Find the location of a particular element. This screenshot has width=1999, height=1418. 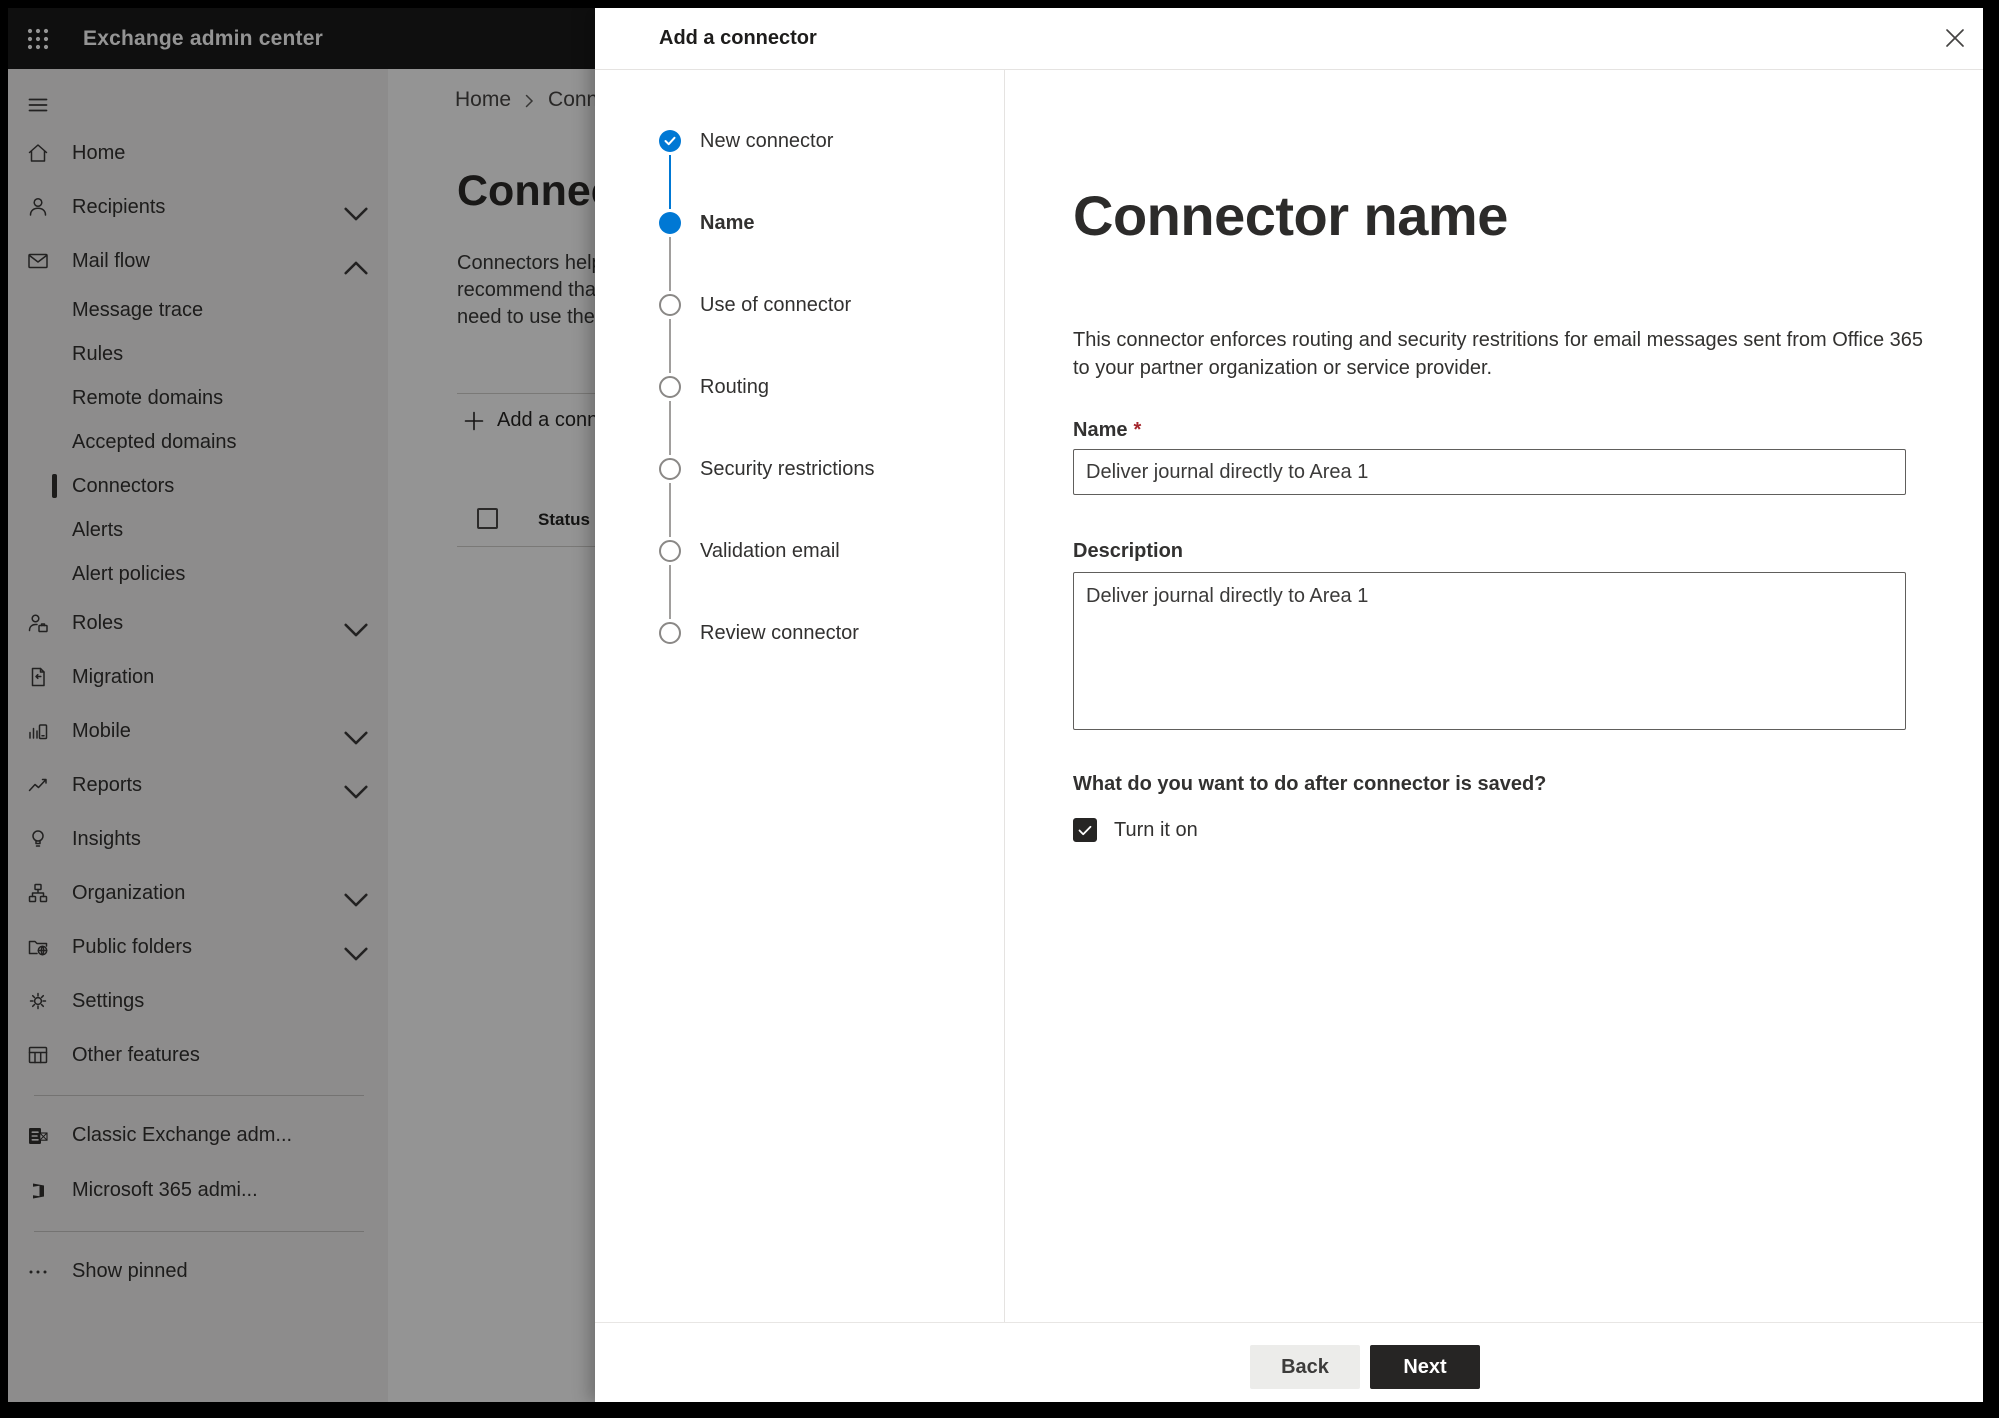

step-validation-email: Validation email is located at coordinates (799, 551).